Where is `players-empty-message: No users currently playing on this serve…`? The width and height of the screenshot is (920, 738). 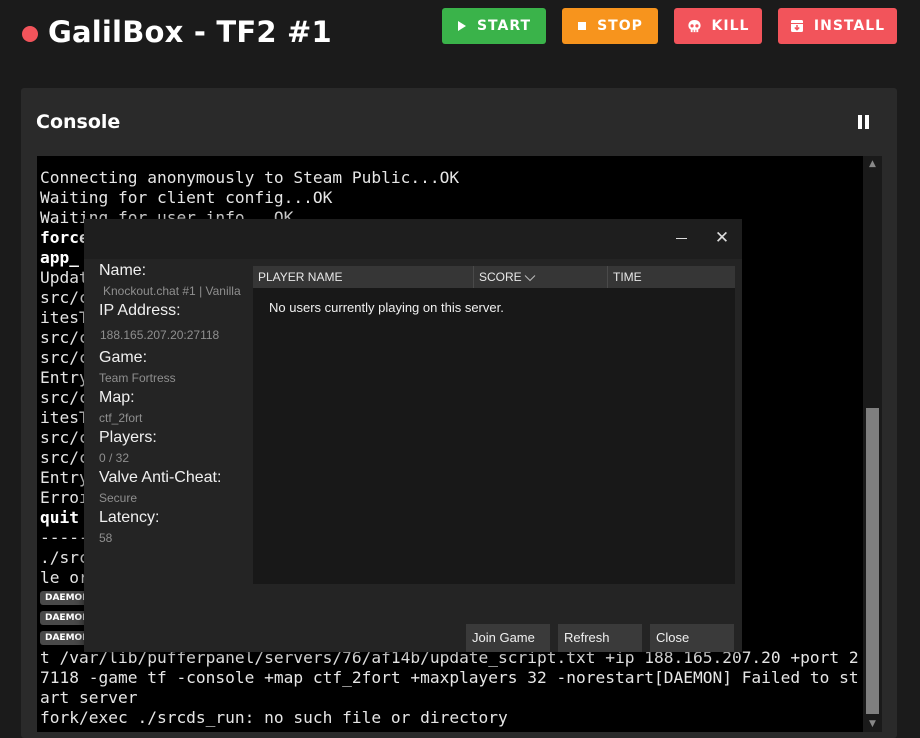 players-empty-message: No users currently playing on this serve… is located at coordinates (386, 307).